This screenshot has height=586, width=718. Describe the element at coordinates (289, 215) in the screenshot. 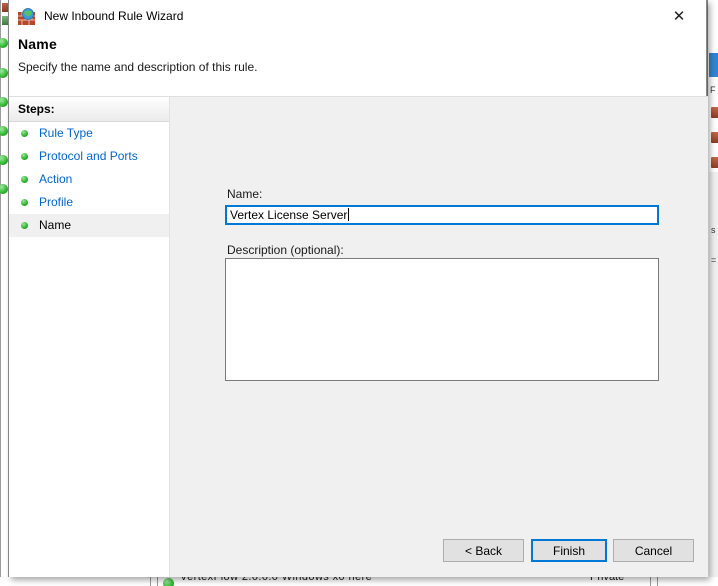

I see `rule-name-value: Vertex License Server` at that location.